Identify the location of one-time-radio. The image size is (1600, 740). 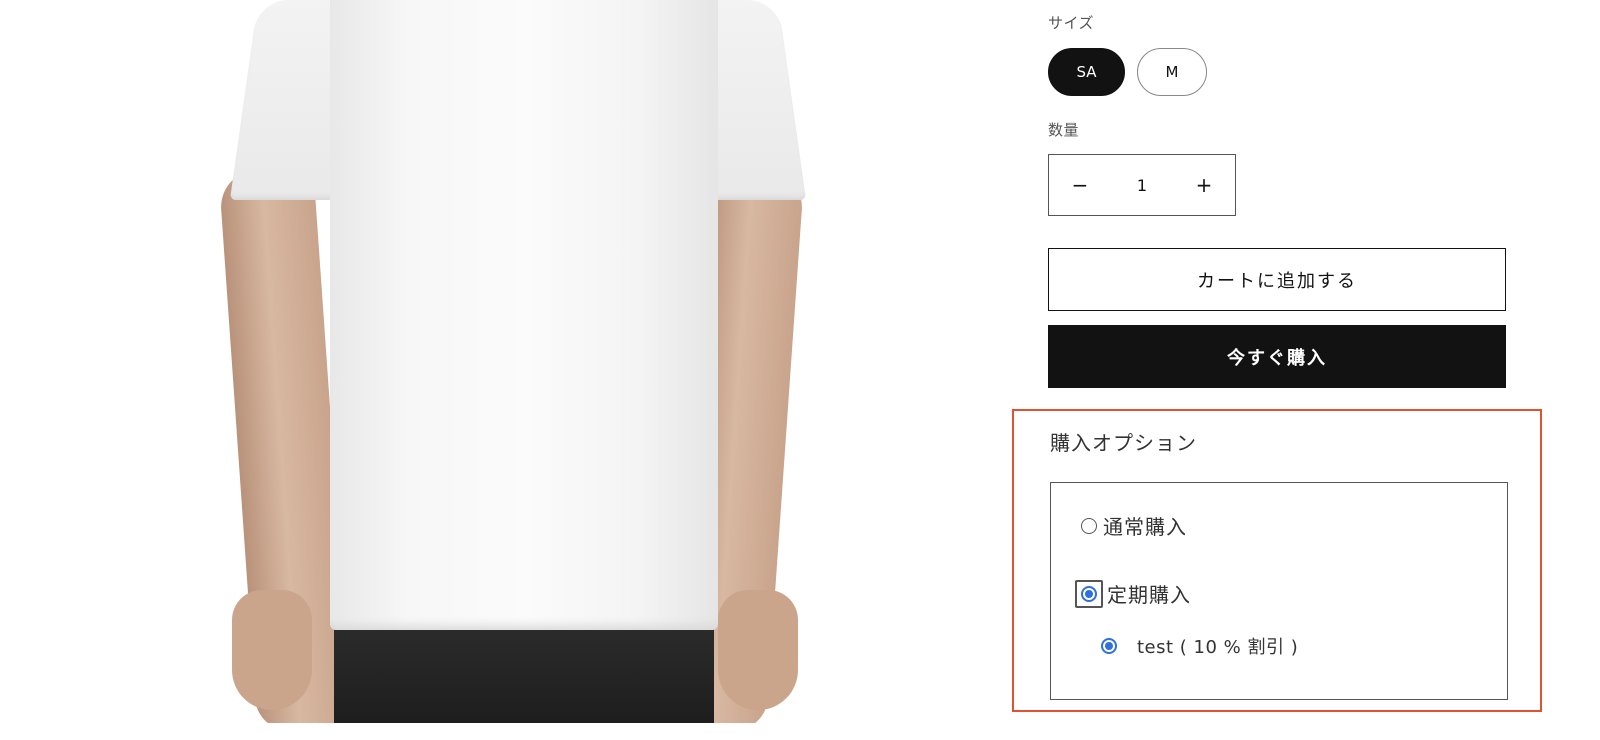
(1089, 525).